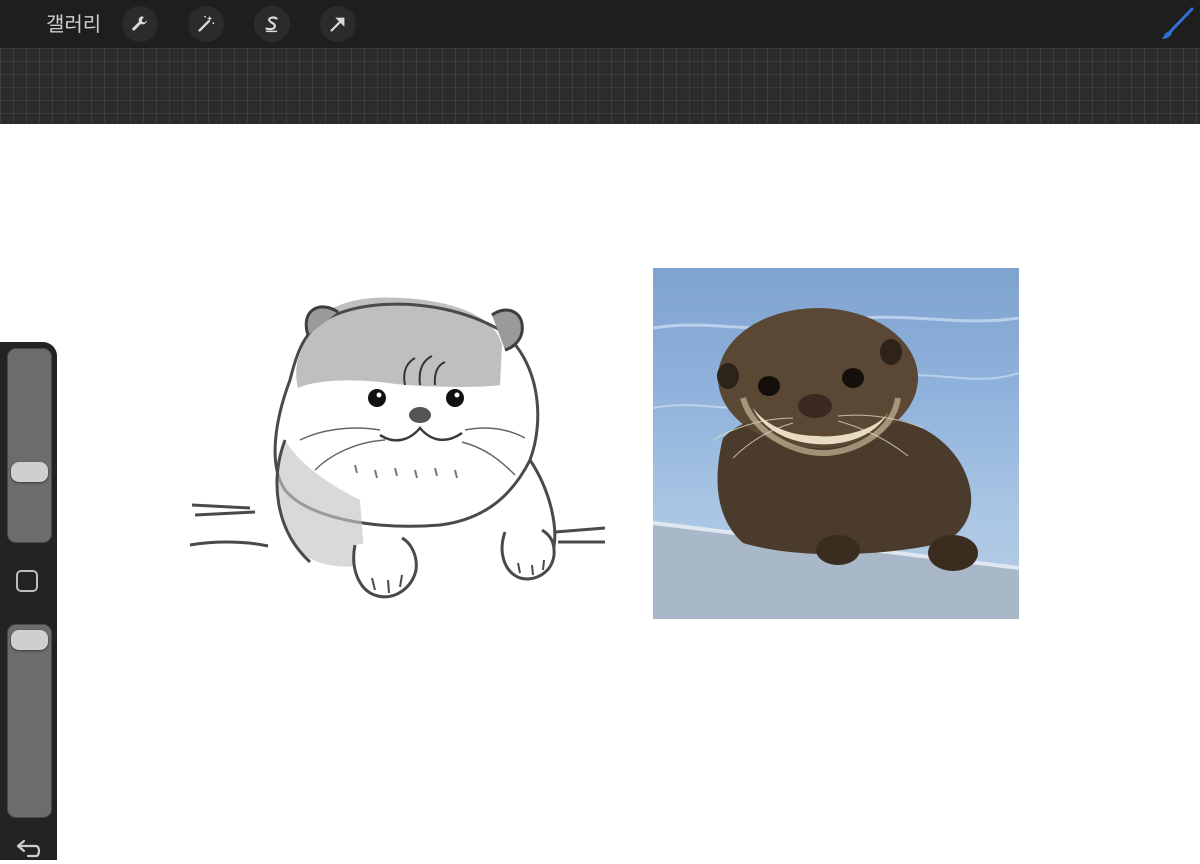 The height and width of the screenshot is (864, 1200). I want to click on actions-button, so click(140, 24).